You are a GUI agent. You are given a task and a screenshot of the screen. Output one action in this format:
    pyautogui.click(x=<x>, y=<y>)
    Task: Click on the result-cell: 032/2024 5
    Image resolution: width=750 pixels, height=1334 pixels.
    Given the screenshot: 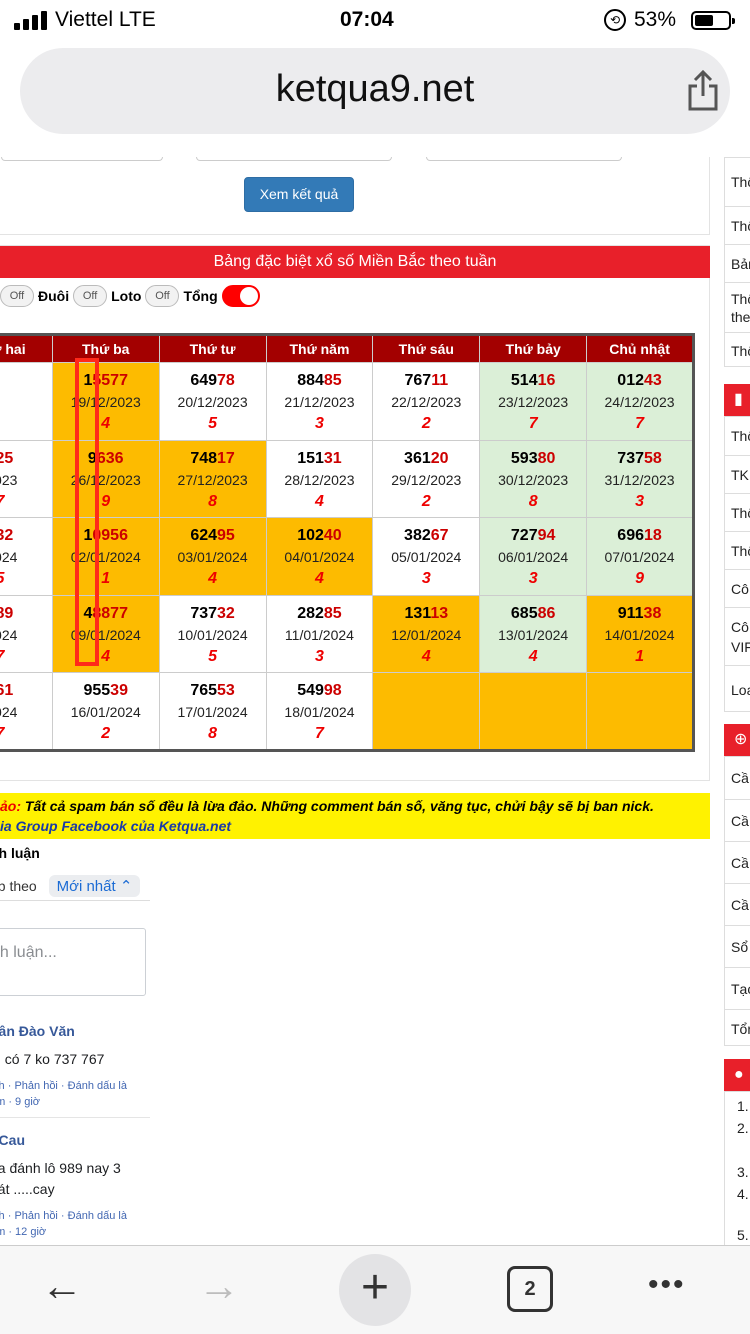 What is the action you would take?
    pyautogui.click(x=26, y=556)
    